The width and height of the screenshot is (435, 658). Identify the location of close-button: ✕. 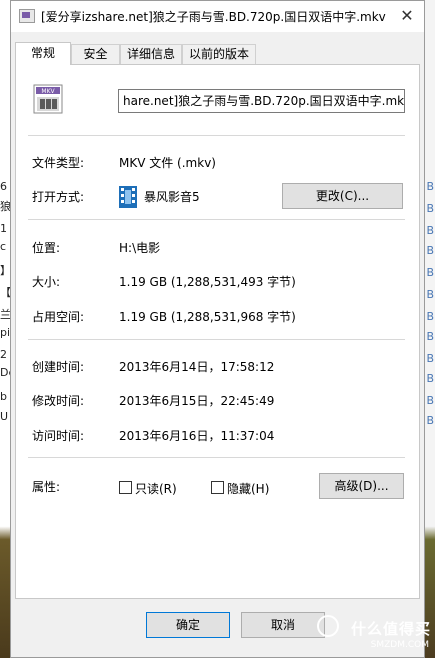
(407, 16).